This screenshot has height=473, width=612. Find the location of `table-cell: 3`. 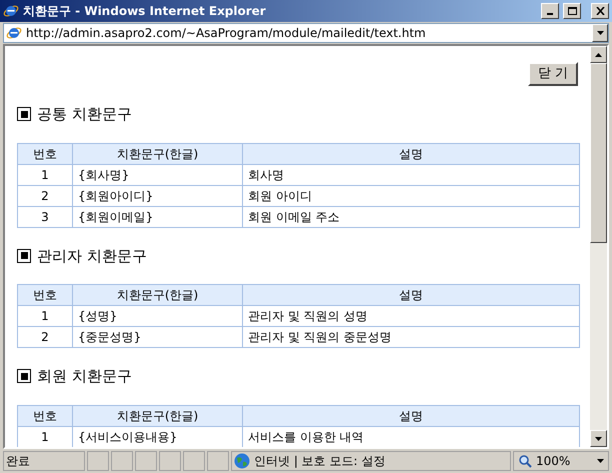

table-cell: 3 is located at coordinates (45, 216).